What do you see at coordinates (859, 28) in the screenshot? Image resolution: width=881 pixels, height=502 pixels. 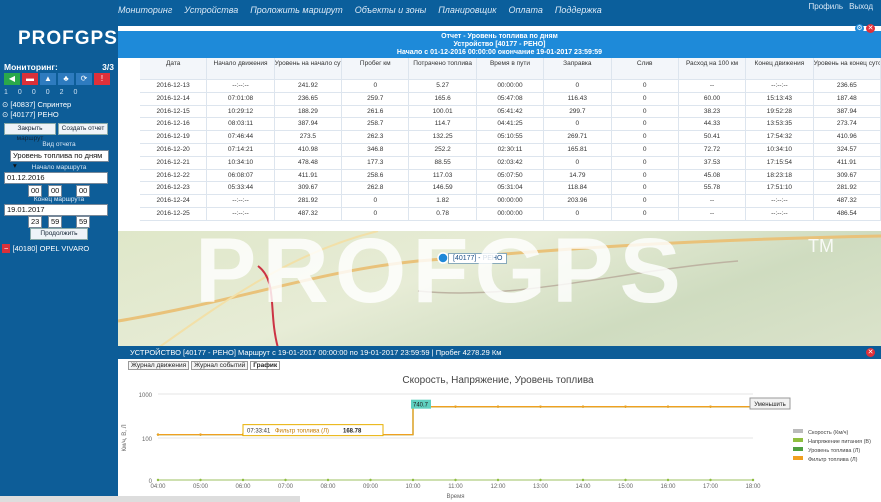 I see `settings-icon: ⚙` at bounding box center [859, 28].